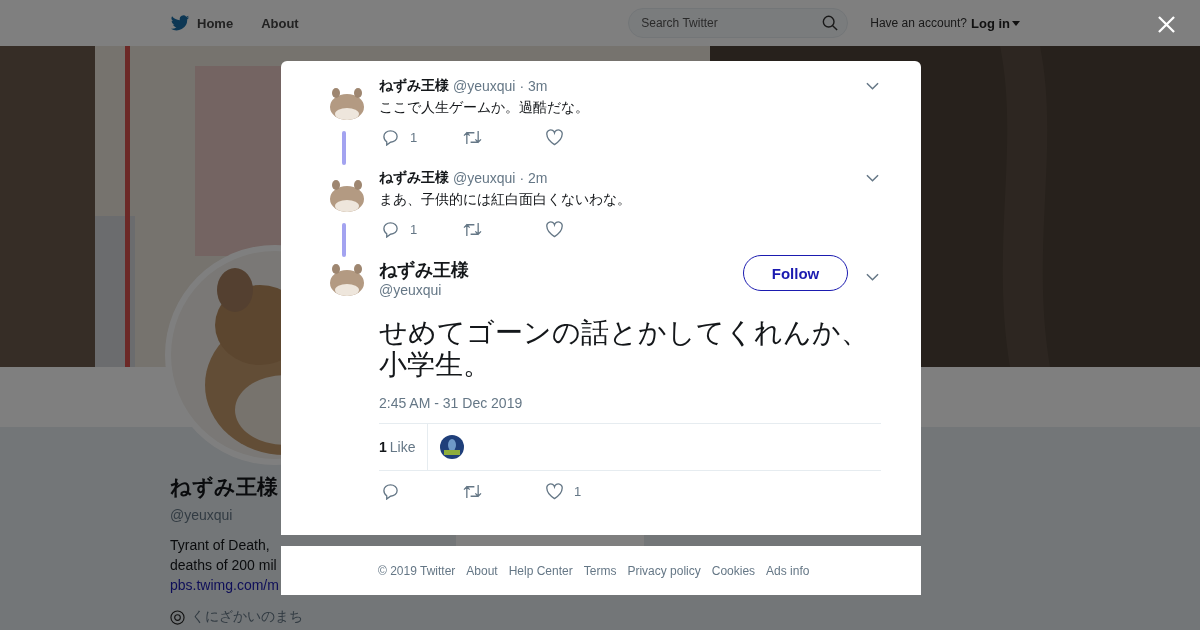 This screenshot has height=630, width=1200. Describe the element at coordinates (540, 570) in the screenshot. I see `footer-link: Help Center` at that location.